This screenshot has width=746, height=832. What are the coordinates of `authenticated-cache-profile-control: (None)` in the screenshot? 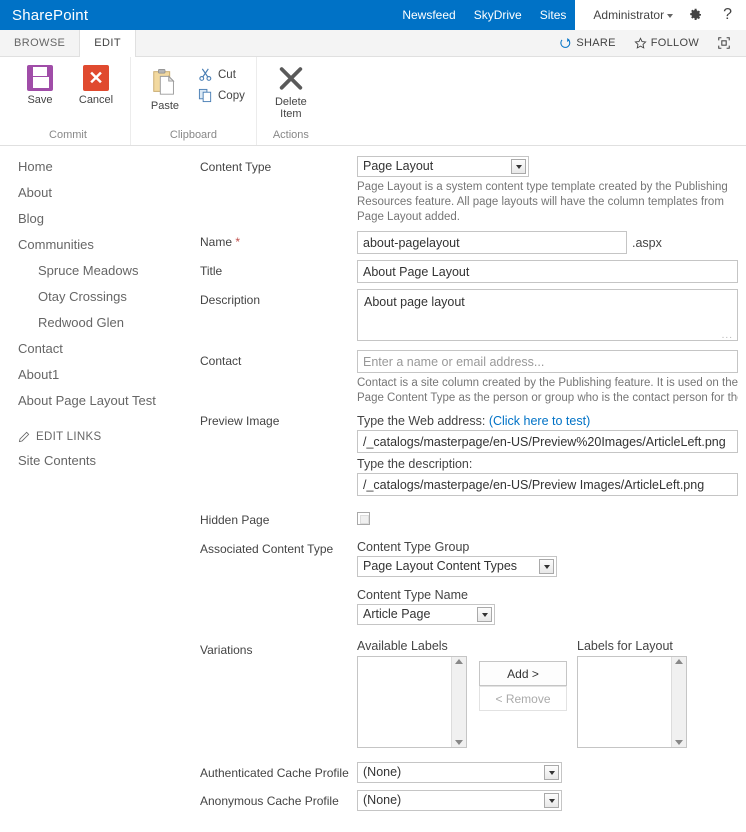 It's located at (547, 772).